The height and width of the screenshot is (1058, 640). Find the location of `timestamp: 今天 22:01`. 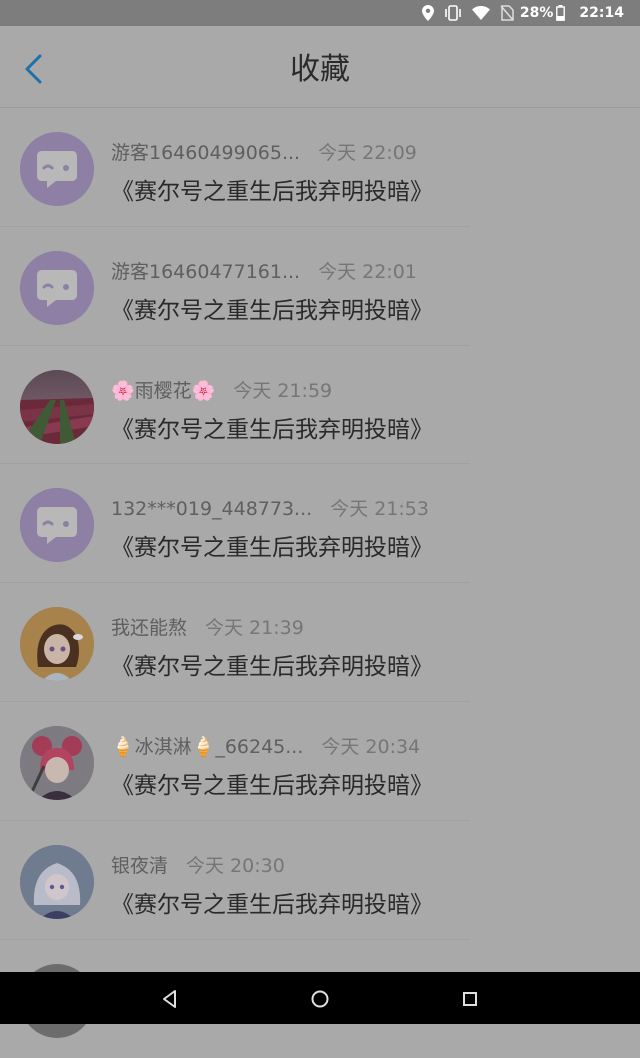

timestamp: 今天 22:01 is located at coordinates (367, 271).